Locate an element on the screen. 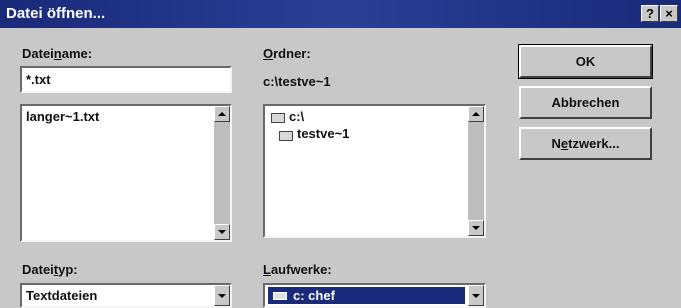 The width and height of the screenshot is (681, 308). file-list: langer~1.txt is located at coordinates (126, 173).